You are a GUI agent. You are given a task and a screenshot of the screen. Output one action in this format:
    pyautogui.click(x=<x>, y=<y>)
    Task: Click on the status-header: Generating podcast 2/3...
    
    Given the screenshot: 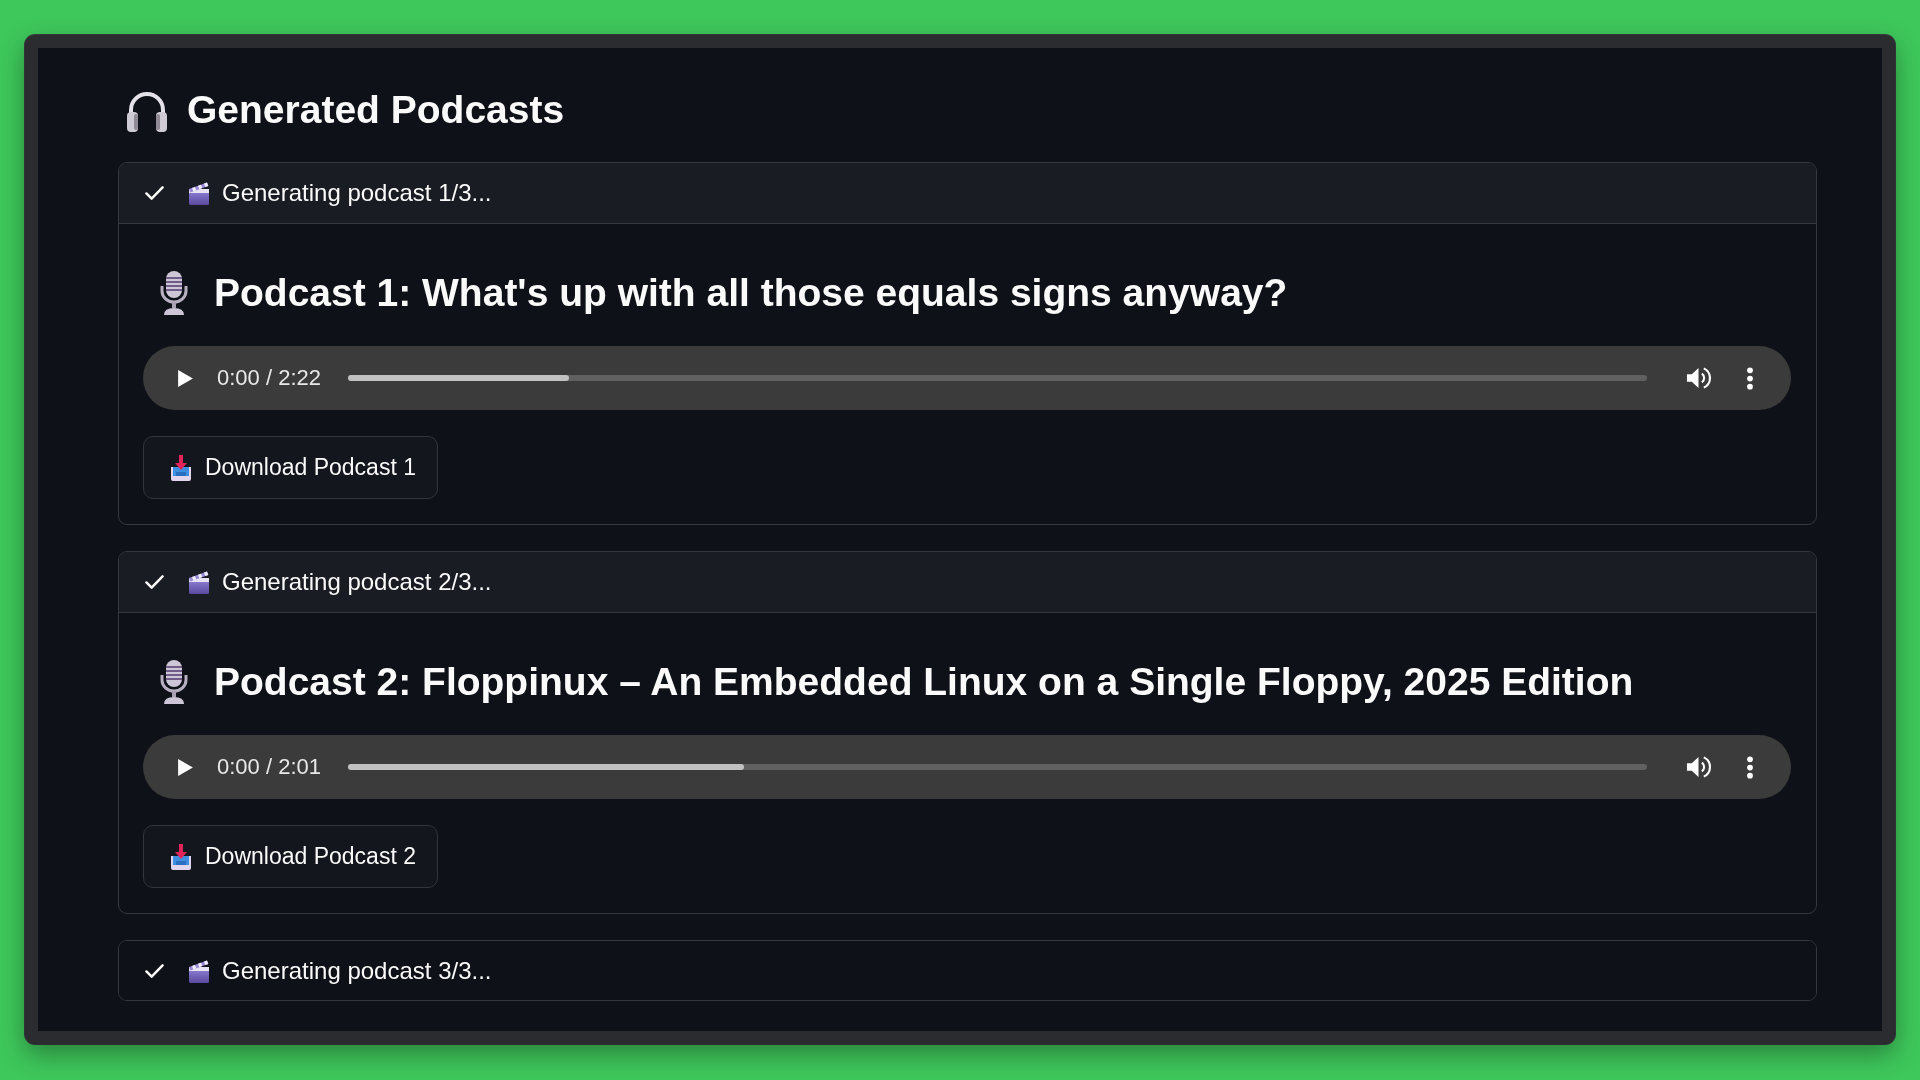 What is the action you would take?
    pyautogui.click(x=967, y=582)
    